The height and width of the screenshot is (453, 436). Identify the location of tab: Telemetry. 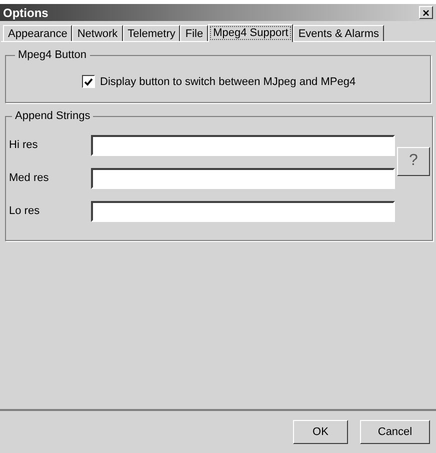
(151, 33).